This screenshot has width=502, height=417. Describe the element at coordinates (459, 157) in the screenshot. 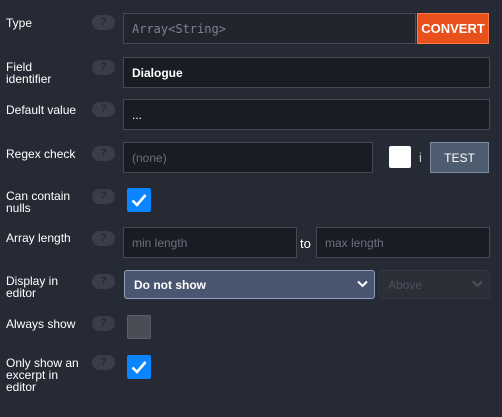

I see `test-button: TEST` at that location.